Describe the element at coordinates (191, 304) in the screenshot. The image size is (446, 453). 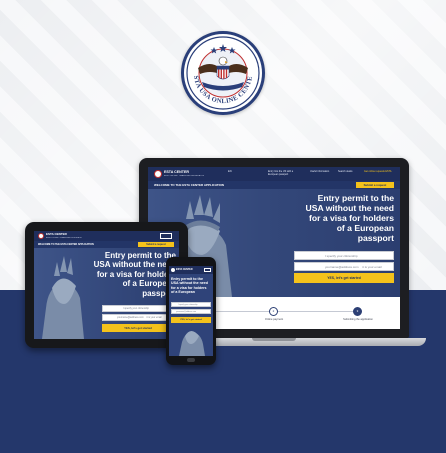
I see `phone-citizenship-select: I specify your citizenship` at that location.